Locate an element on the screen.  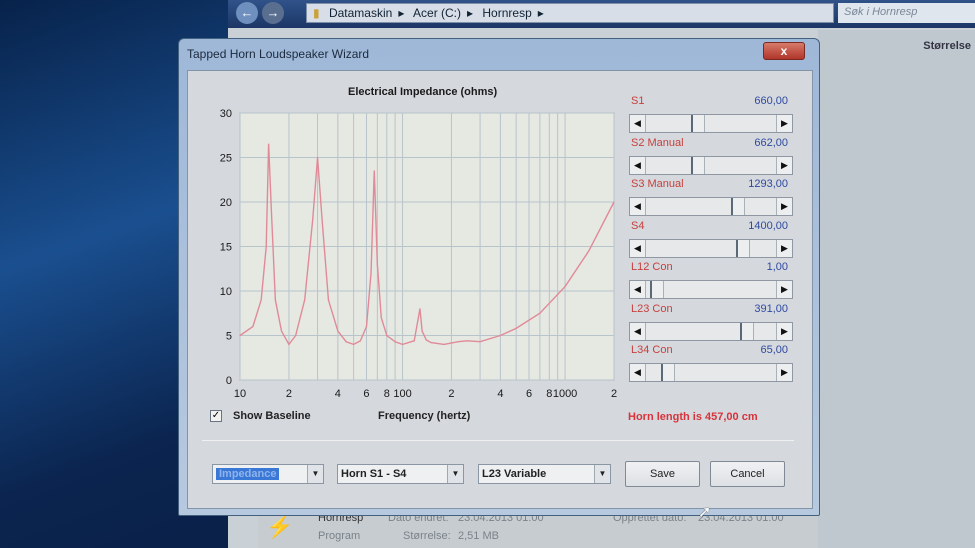
separator is located at coordinates (498, 440).